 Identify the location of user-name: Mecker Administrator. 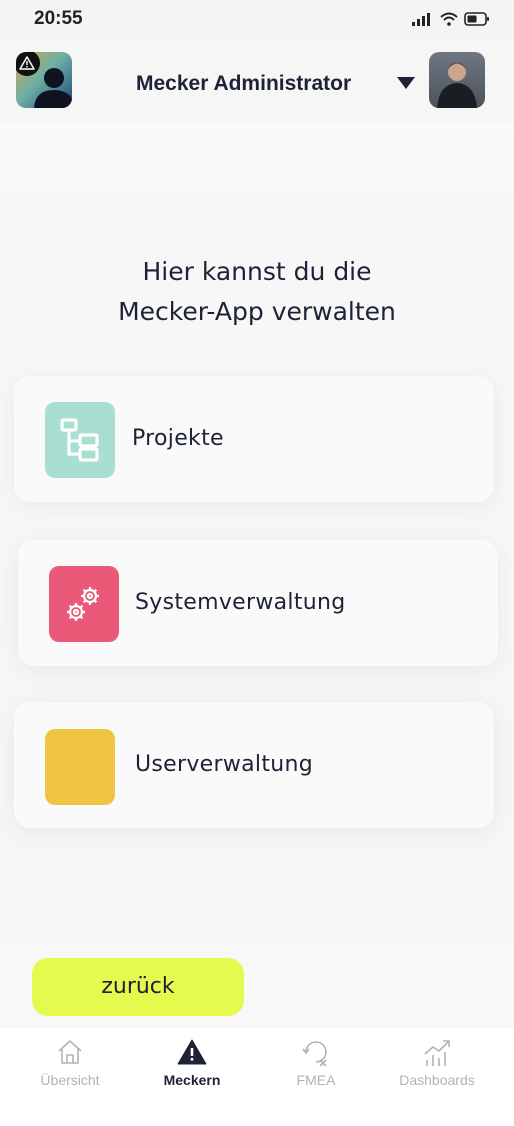
(243, 84).